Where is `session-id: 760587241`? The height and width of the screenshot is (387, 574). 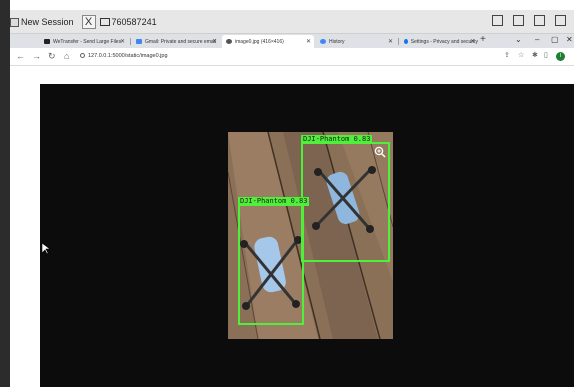
session-id: 760587241 is located at coordinates (134, 22).